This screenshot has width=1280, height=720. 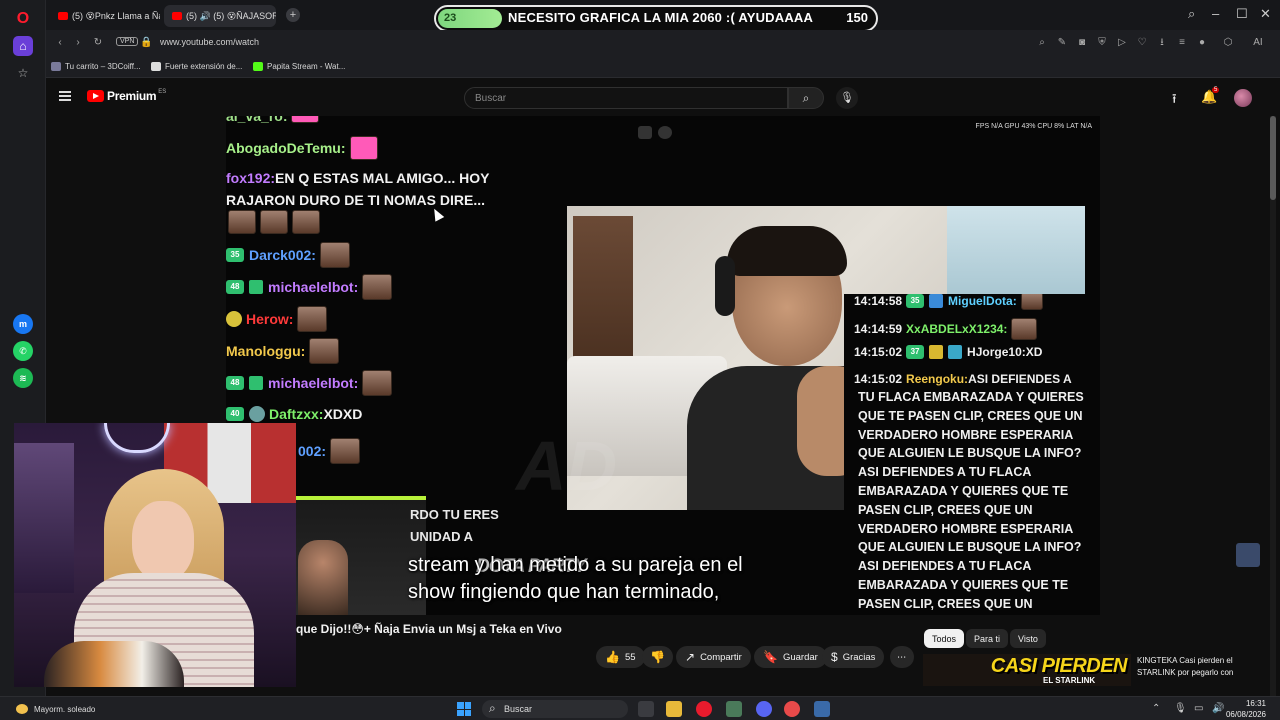 I want to click on ai-icon: AI, so click(x=1258, y=43).